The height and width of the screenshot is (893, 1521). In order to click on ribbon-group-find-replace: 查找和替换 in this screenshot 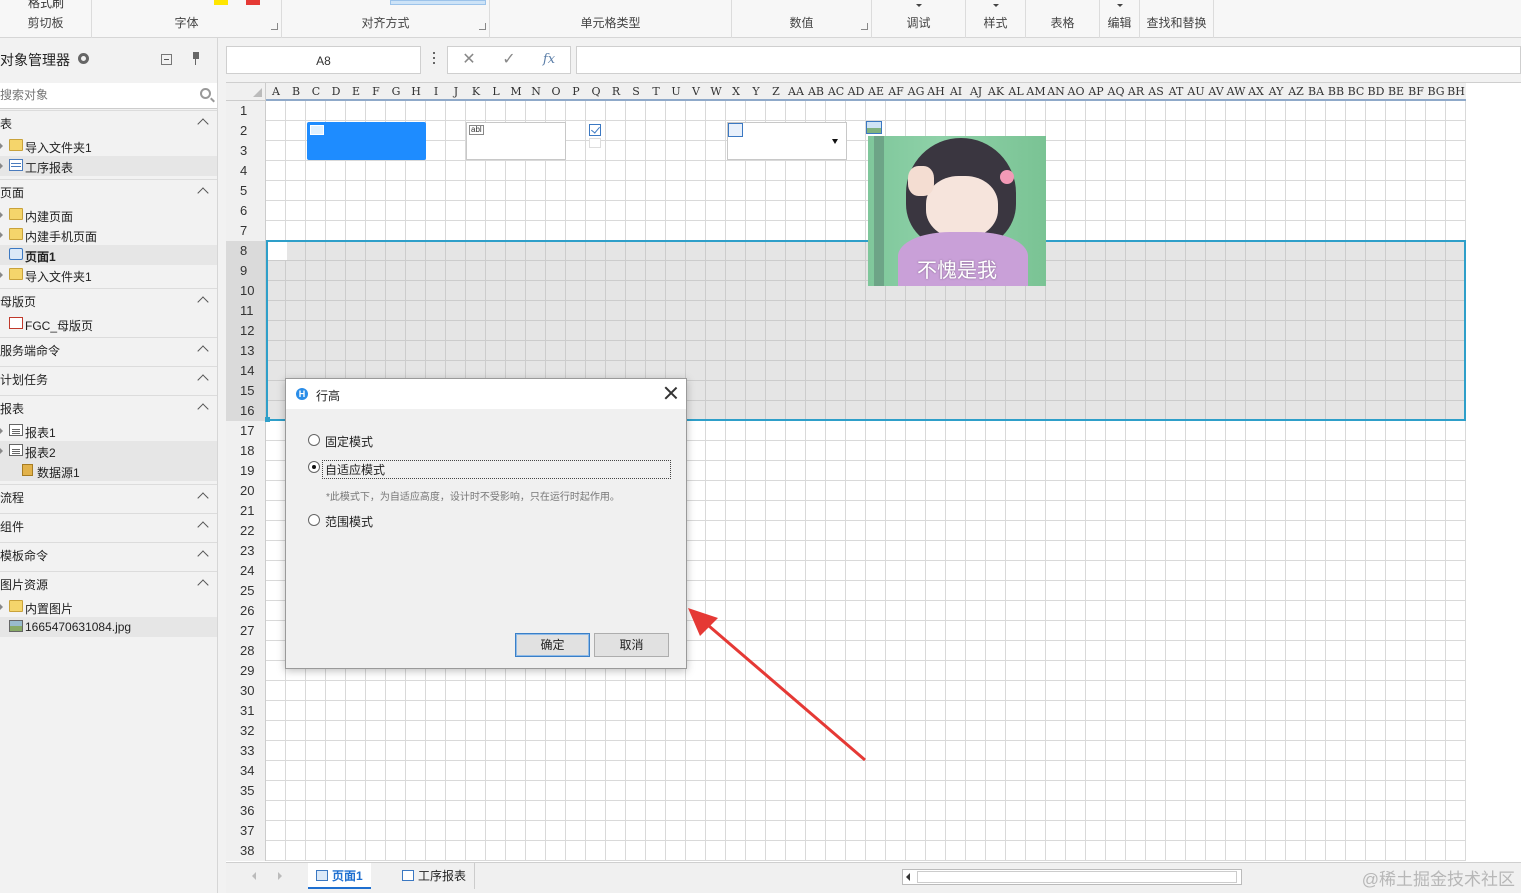, I will do `click(1177, 19)`.